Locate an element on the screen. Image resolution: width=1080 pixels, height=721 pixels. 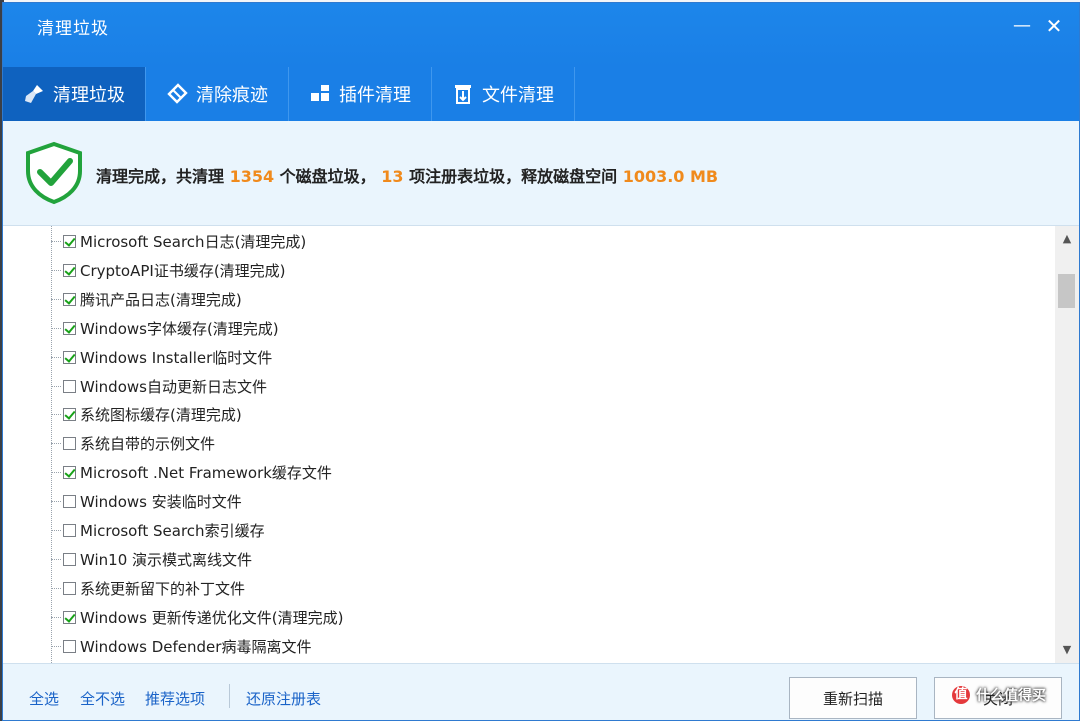
list-item: Win10 演示模式离线文件 is located at coordinates (151, 559).